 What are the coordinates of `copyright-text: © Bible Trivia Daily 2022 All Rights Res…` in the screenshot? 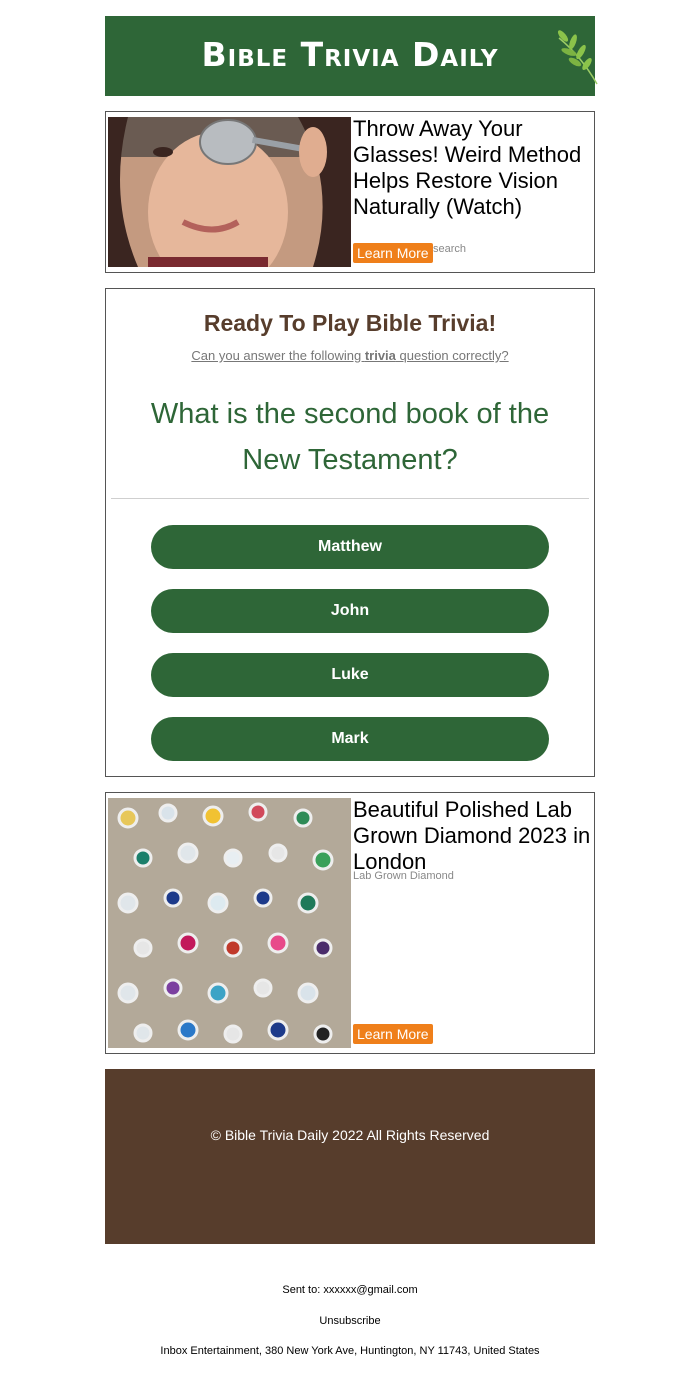 It's located at (350, 1135).